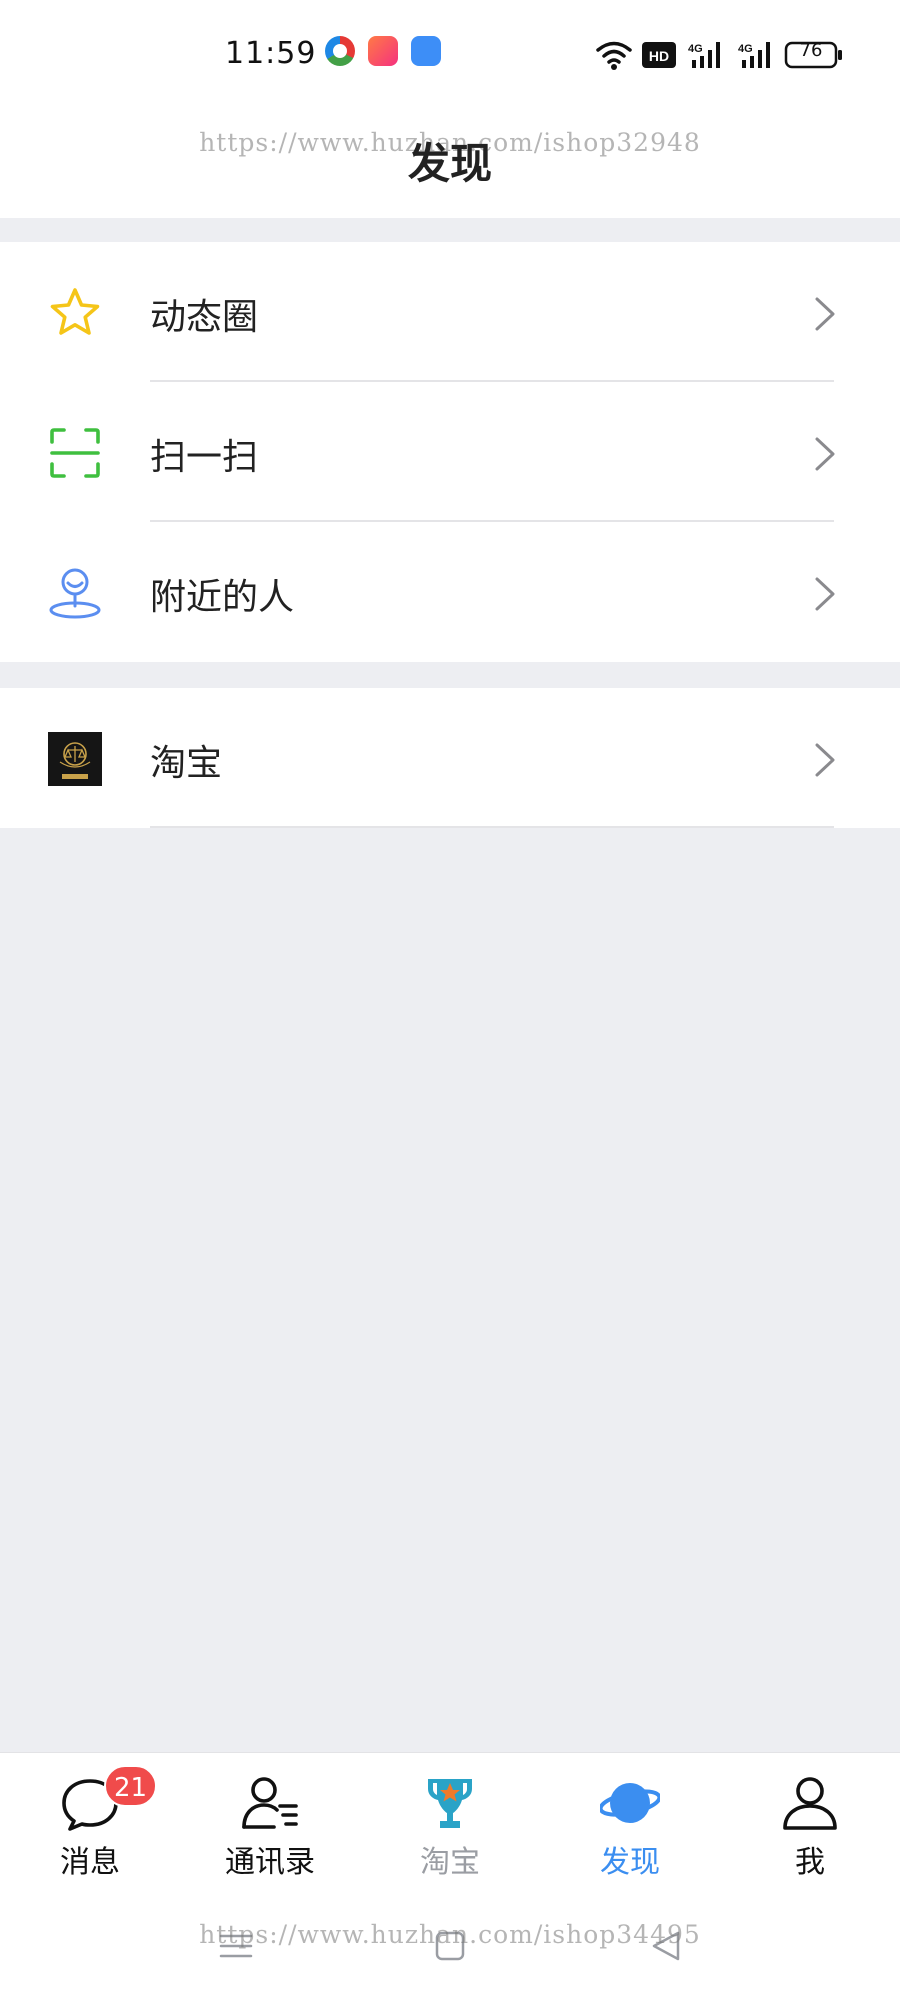 The image size is (900, 2000). Describe the element at coordinates (270, 1862) in the screenshot. I see `tab-label: 通讯录` at that location.